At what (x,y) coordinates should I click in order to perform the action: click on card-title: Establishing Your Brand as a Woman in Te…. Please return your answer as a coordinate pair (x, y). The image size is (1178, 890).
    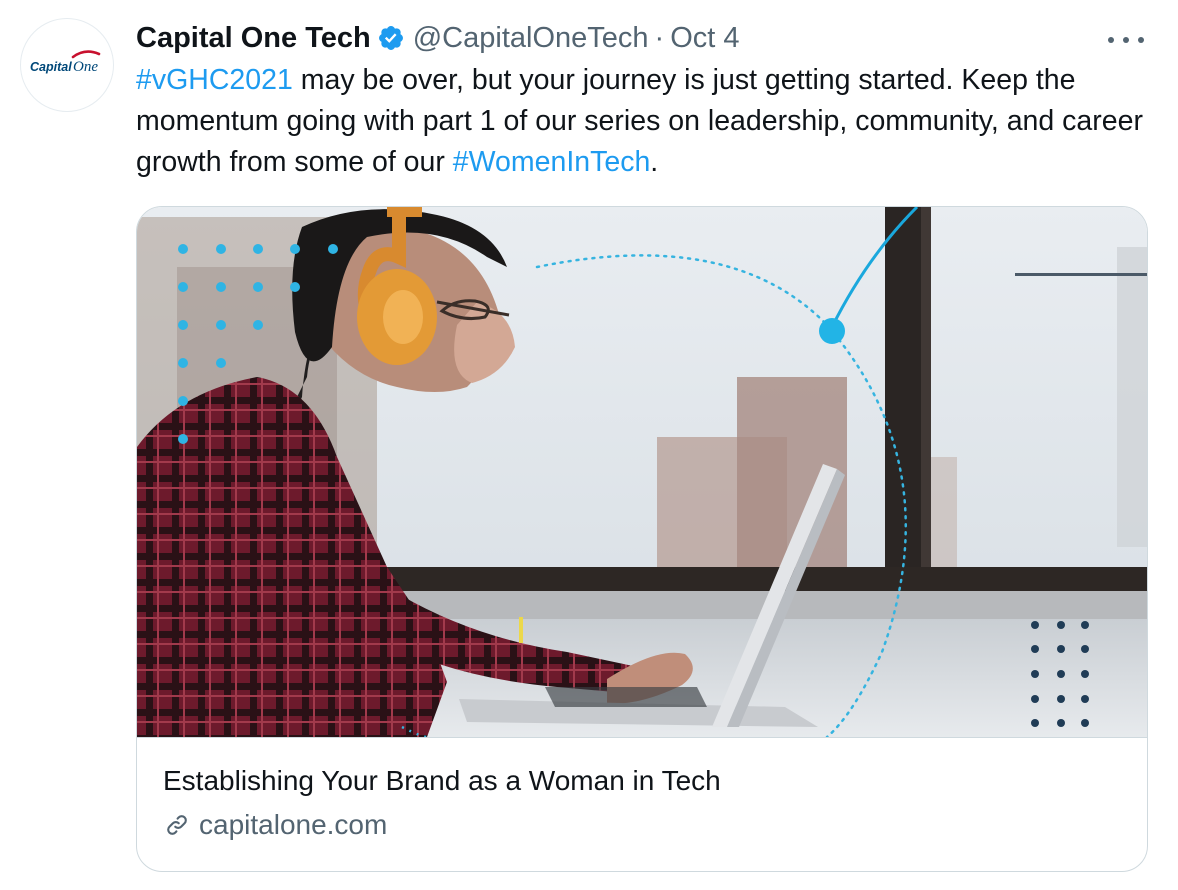
    Looking at the image, I should click on (442, 781).